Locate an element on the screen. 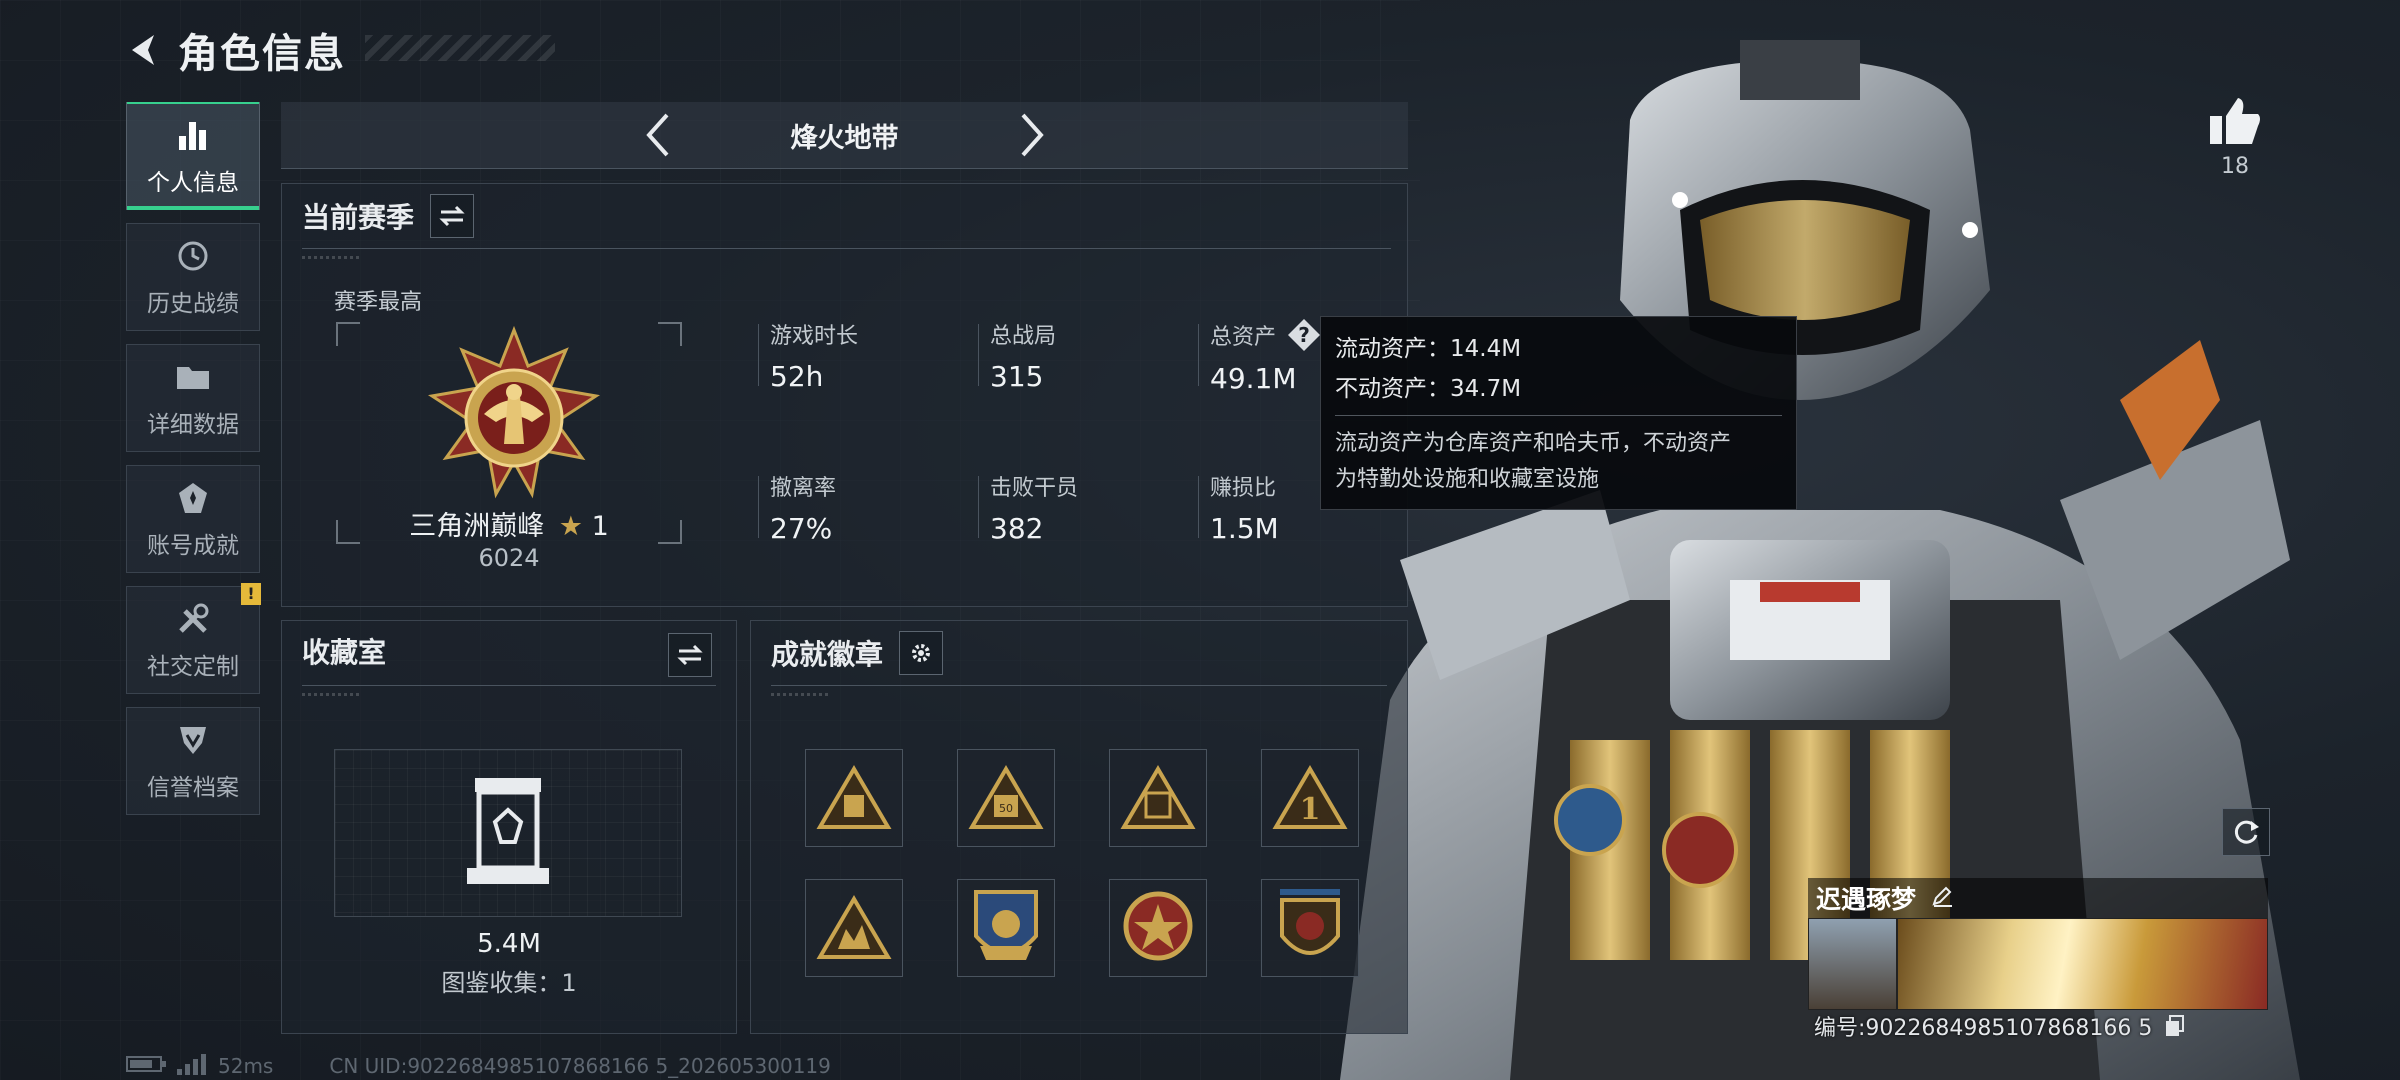  stat-value: 27% is located at coordinates (801, 528).